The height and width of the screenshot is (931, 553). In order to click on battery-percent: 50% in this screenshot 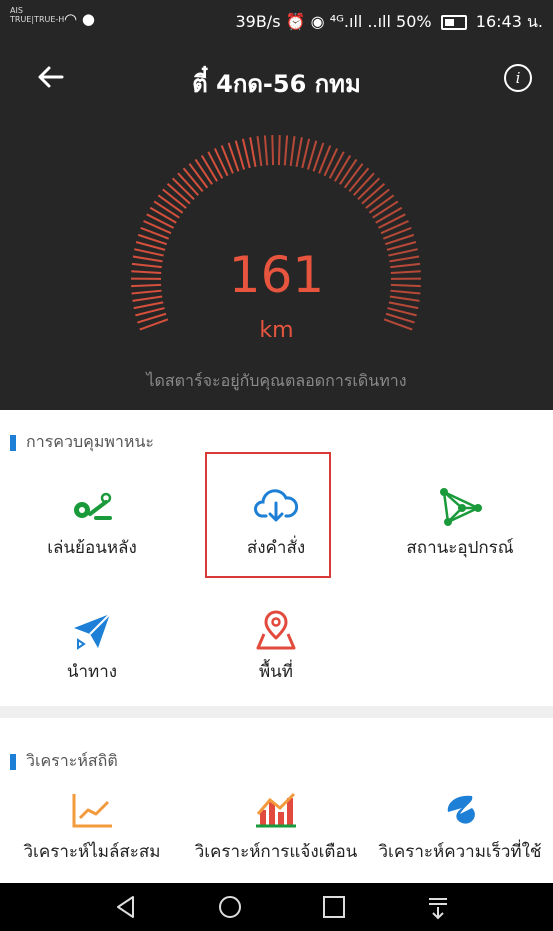, I will do `click(414, 21)`.